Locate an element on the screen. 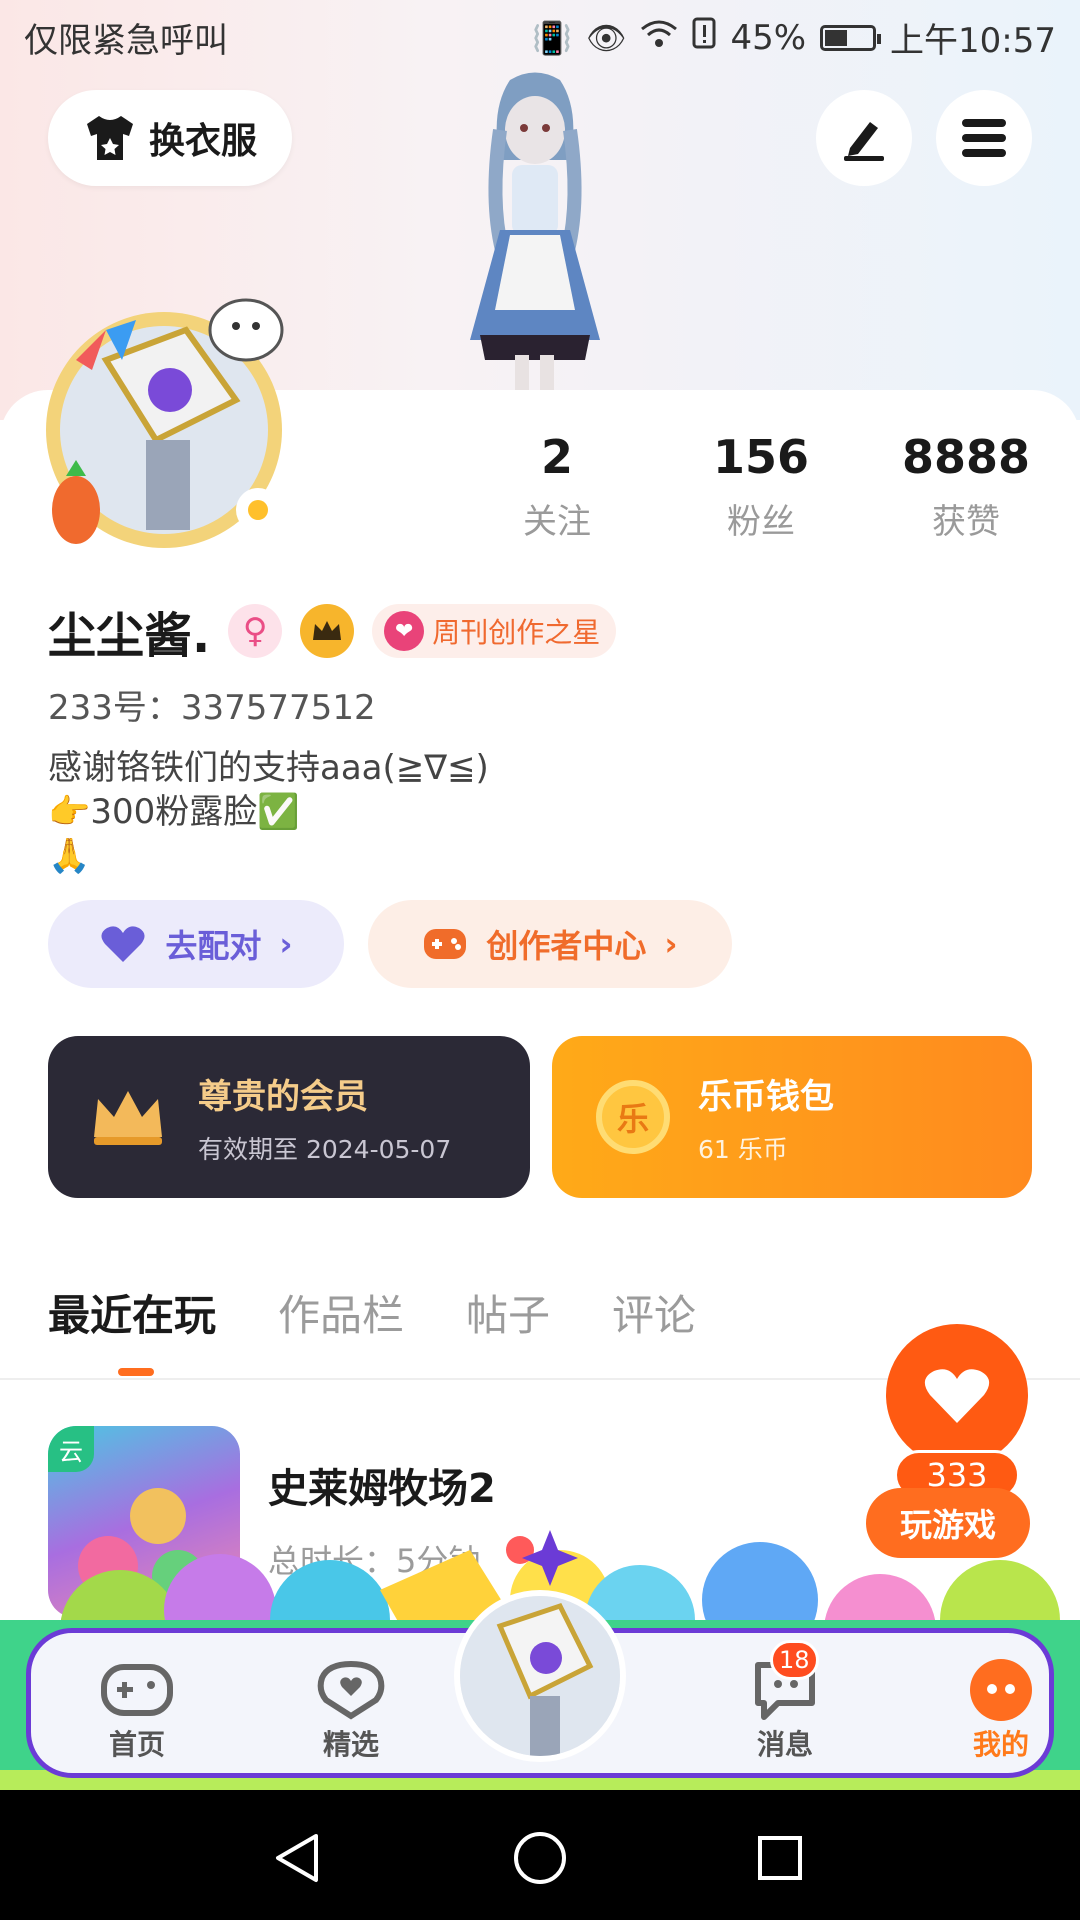 Image resolution: width=1080 pixels, height=1920 pixels. eye-icon: 👁 is located at coordinates (606, 37).